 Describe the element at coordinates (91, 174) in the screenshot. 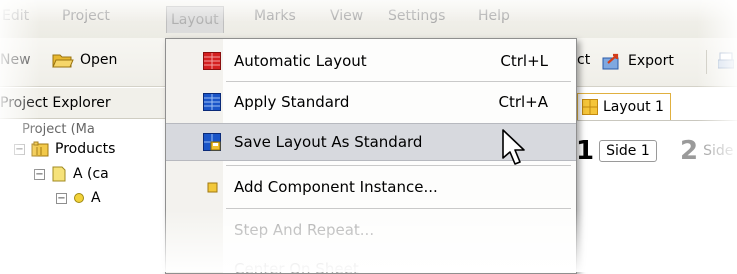

I see `tree-row-label: A (ca` at that location.